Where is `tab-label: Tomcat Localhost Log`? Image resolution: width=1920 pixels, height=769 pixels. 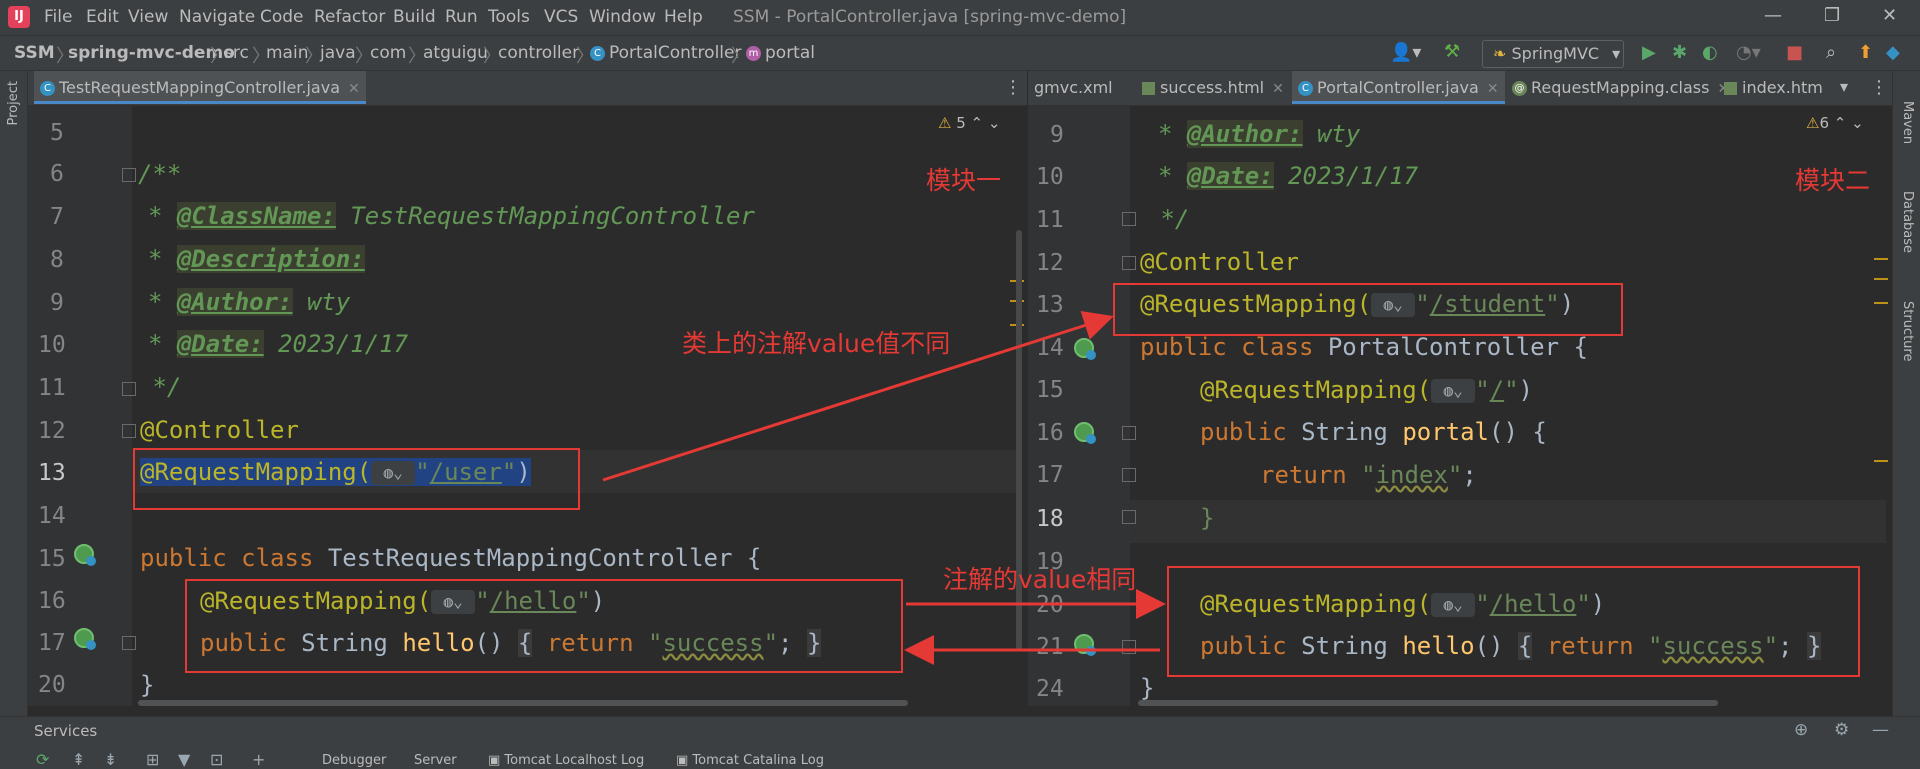
tab-label: Tomcat Localhost Log is located at coordinates (574, 760).